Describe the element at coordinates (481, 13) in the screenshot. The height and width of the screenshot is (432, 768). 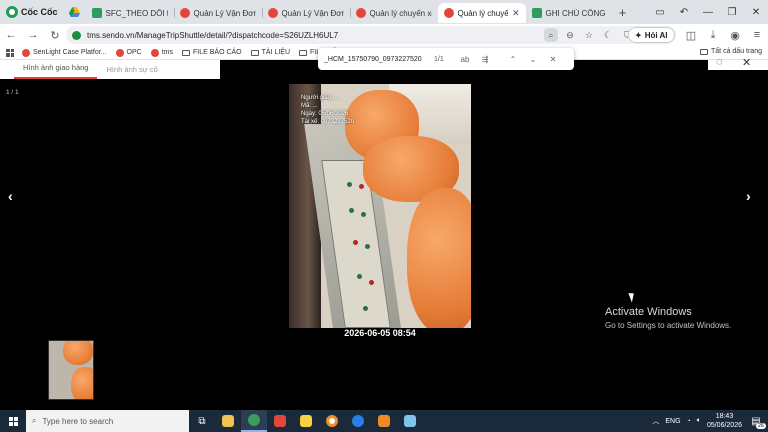
I see `browser-tab-active: Quản lý chuyế ✕` at that location.